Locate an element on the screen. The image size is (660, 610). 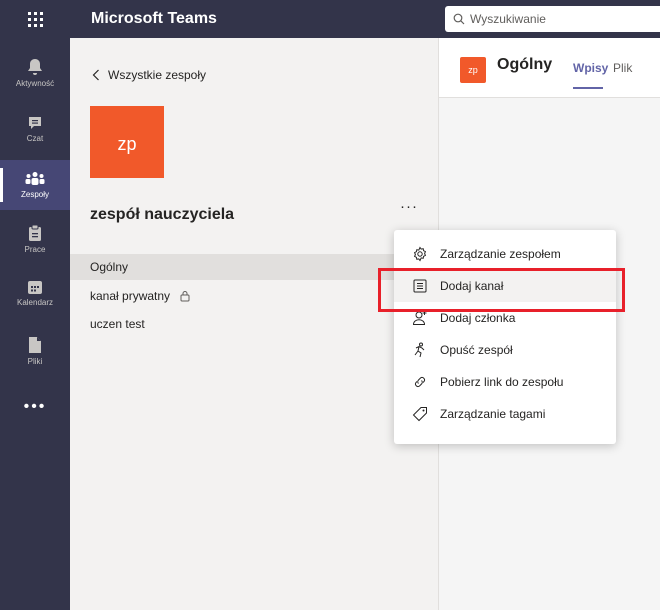
search-input: Wyszukiwanie is located at coordinates (552, 19).